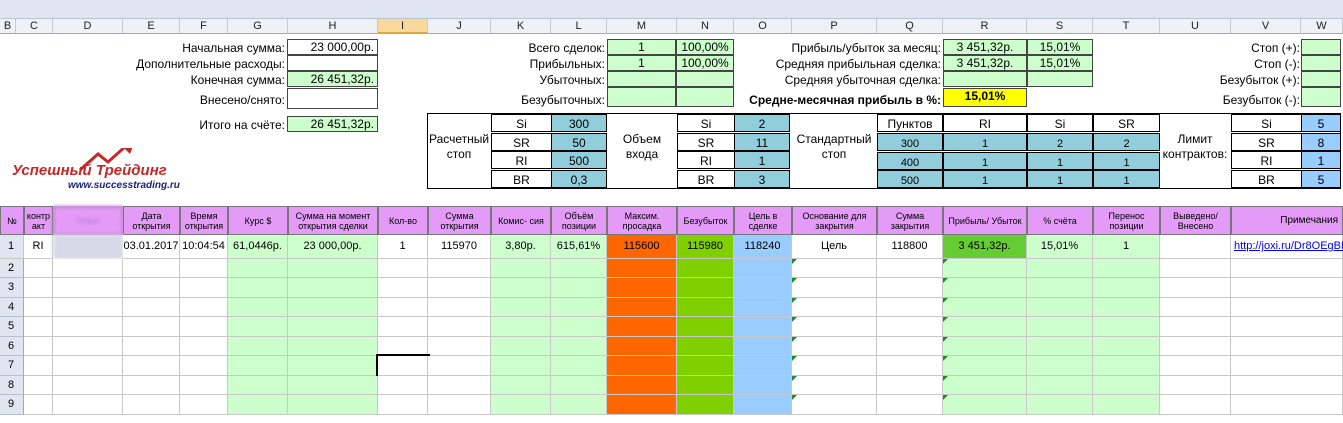 This screenshot has height=423, width=1343. I want to click on column-header-v: V, so click(1266, 26).